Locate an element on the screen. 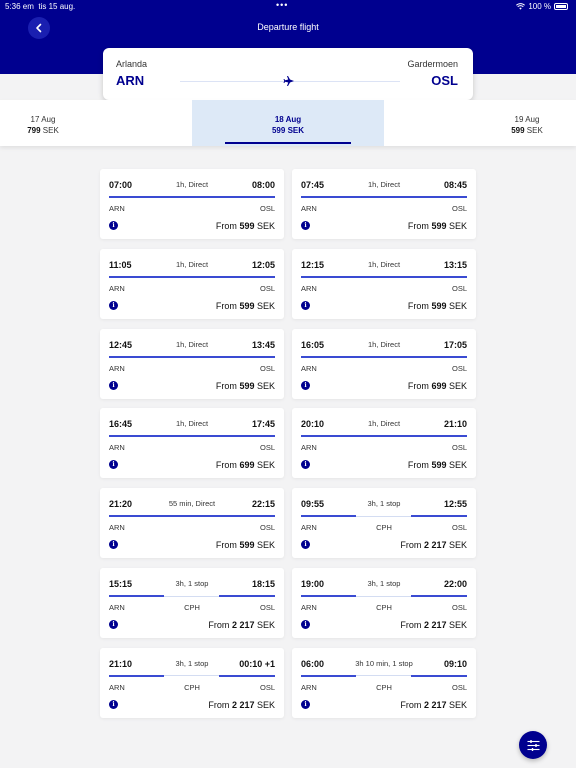 This screenshot has width=576, height=768. price-value: 699 is located at coordinates (439, 385).